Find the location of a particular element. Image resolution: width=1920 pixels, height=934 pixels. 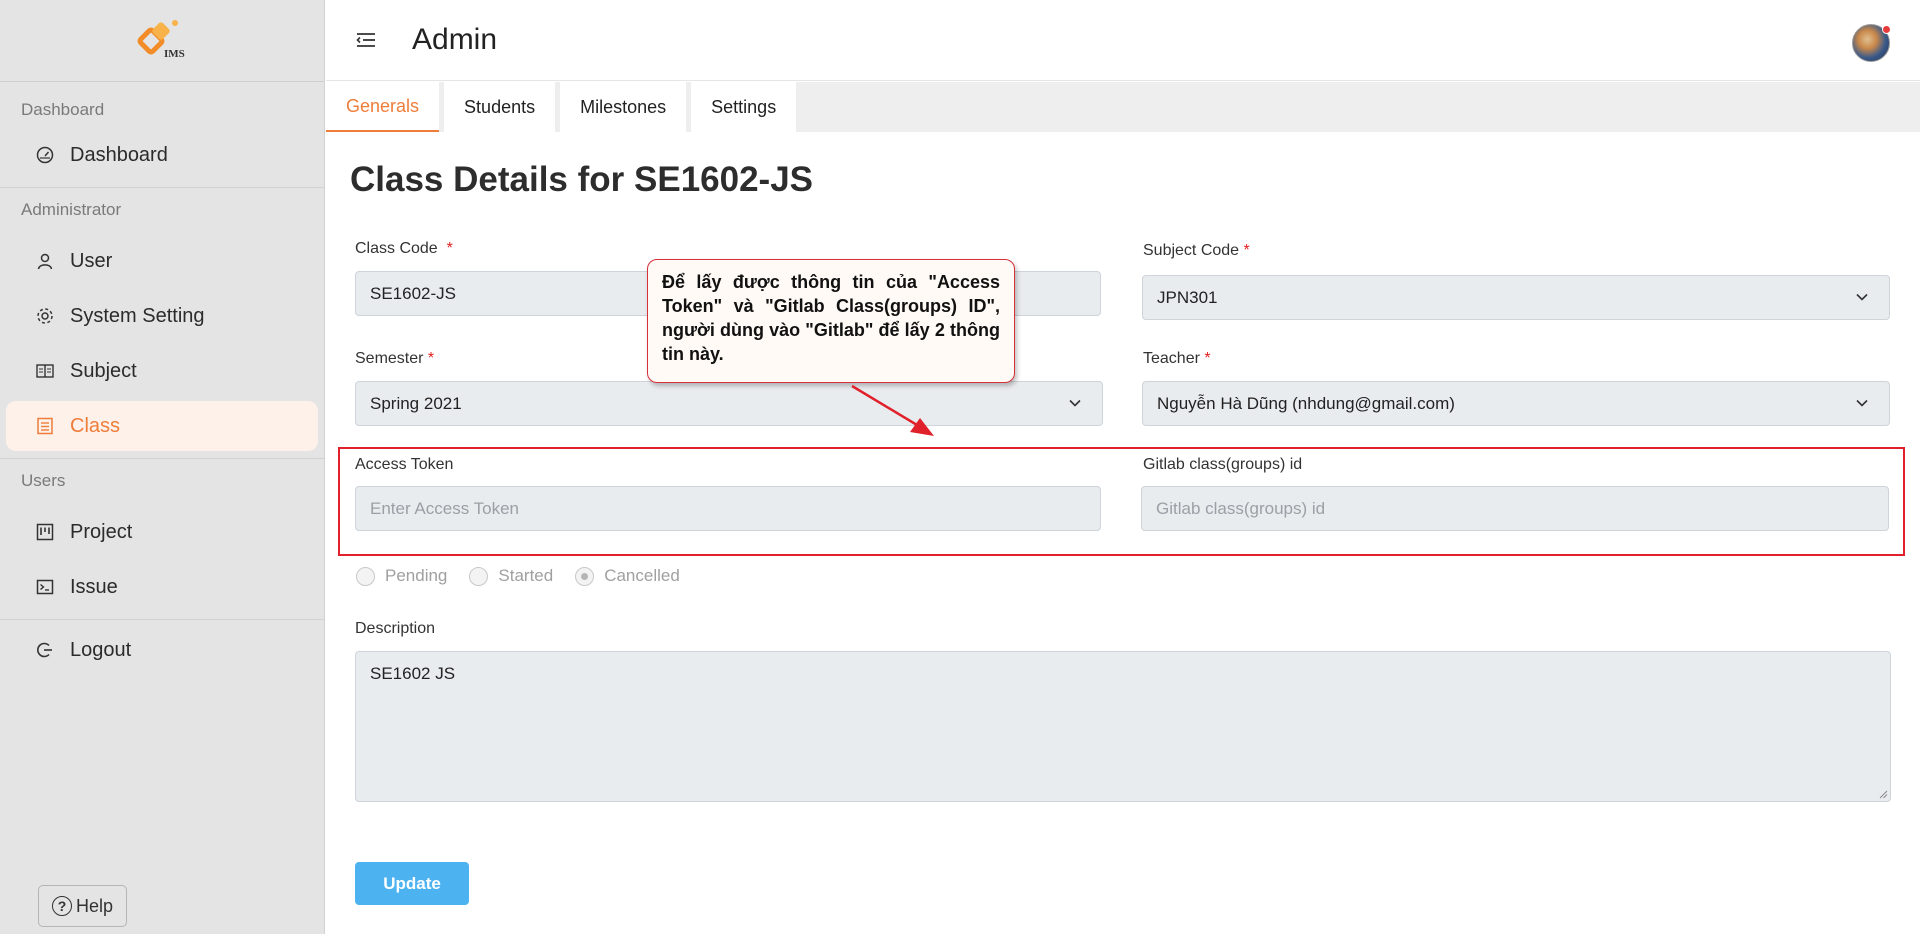

sidebar-item-label: Issue is located at coordinates (94, 586).